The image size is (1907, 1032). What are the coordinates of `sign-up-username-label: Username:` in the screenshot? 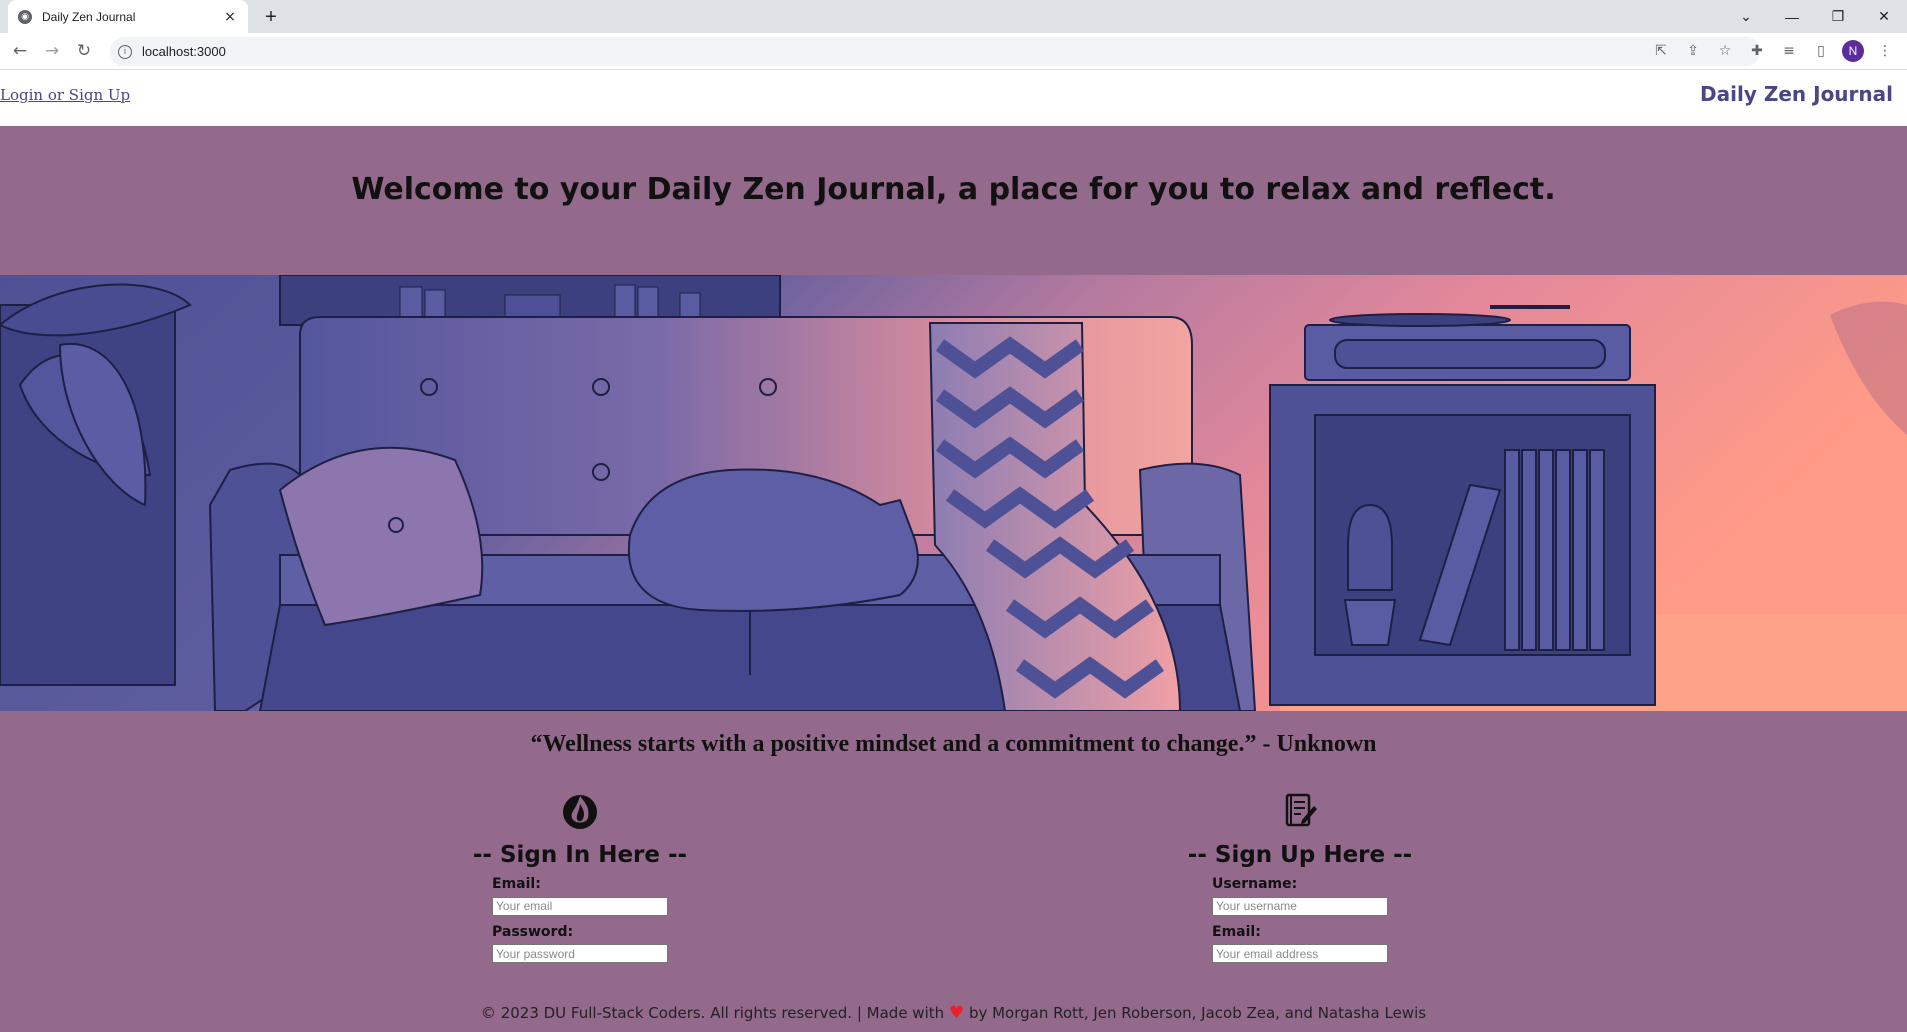 It's located at (1255, 884).